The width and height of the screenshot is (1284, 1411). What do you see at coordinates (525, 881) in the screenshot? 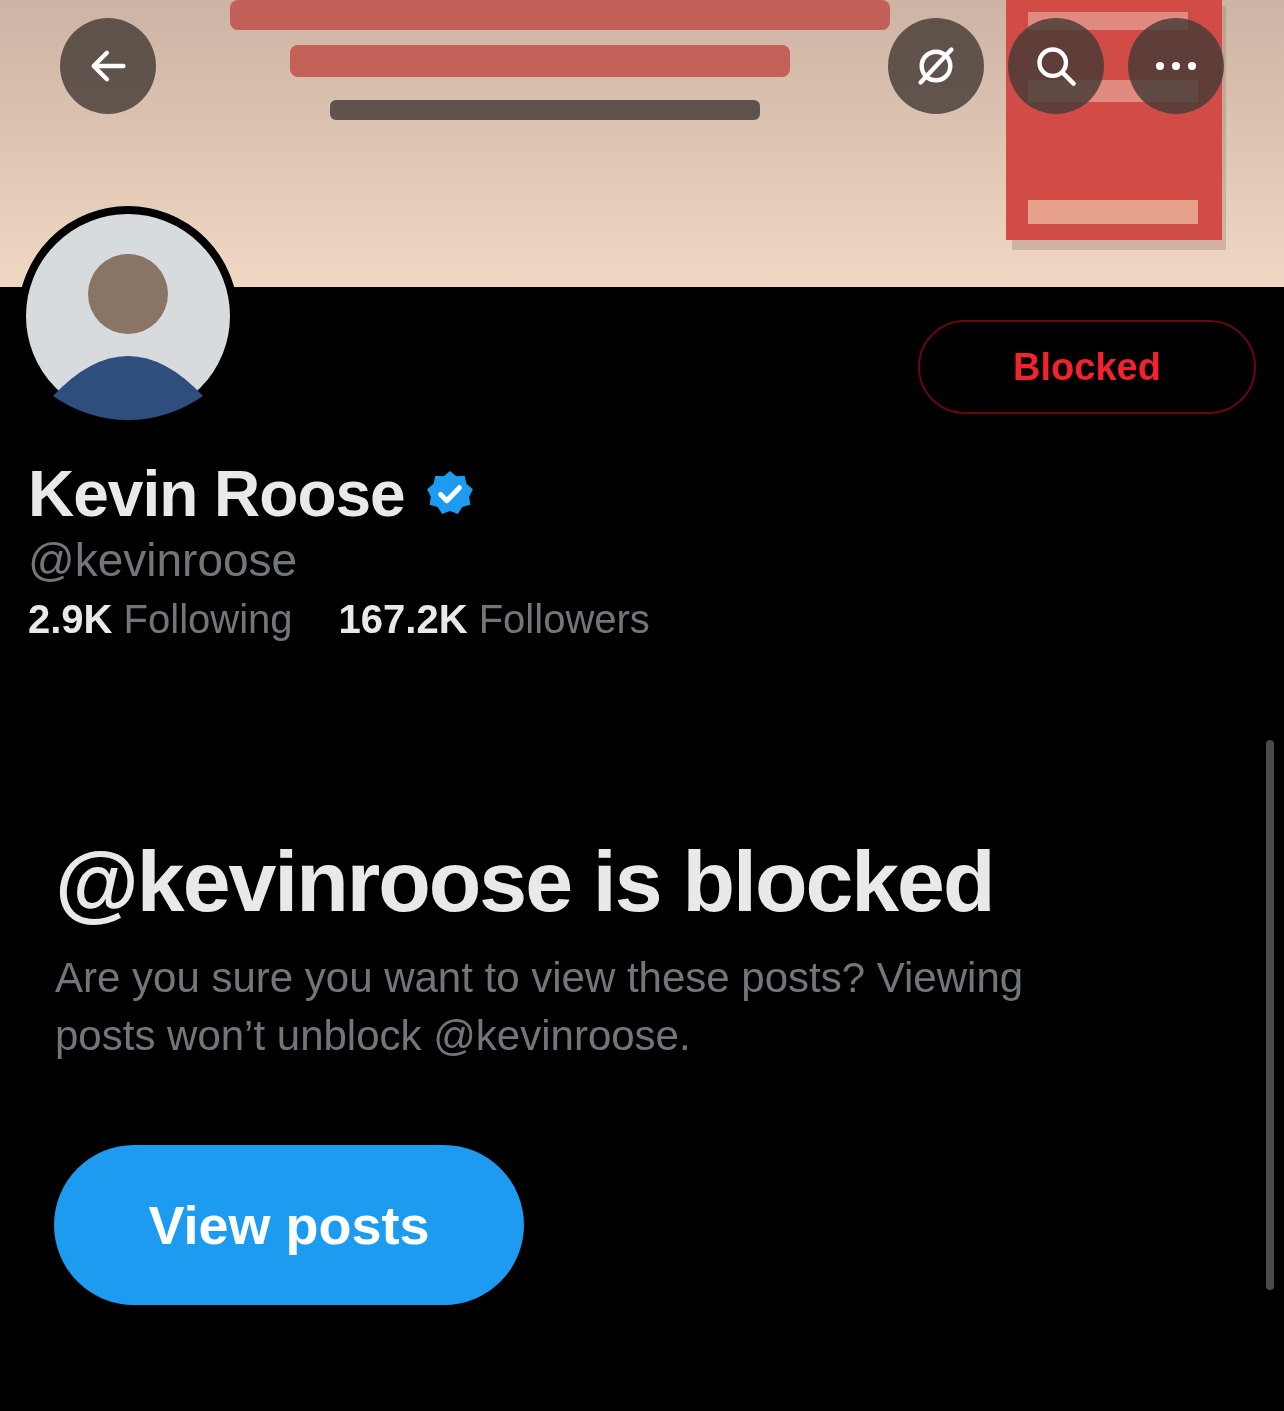
I see `blocked-heading: @kevinroose is blocked` at bounding box center [525, 881].